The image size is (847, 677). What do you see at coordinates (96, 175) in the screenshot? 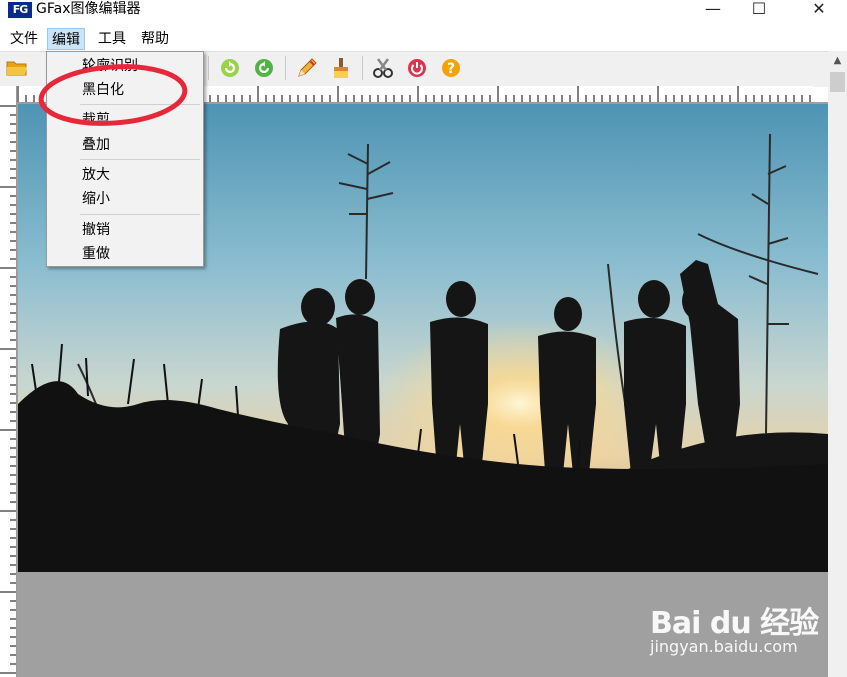
I see `menu-item-zoom-in: 放大` at bounding box center [96, 175].